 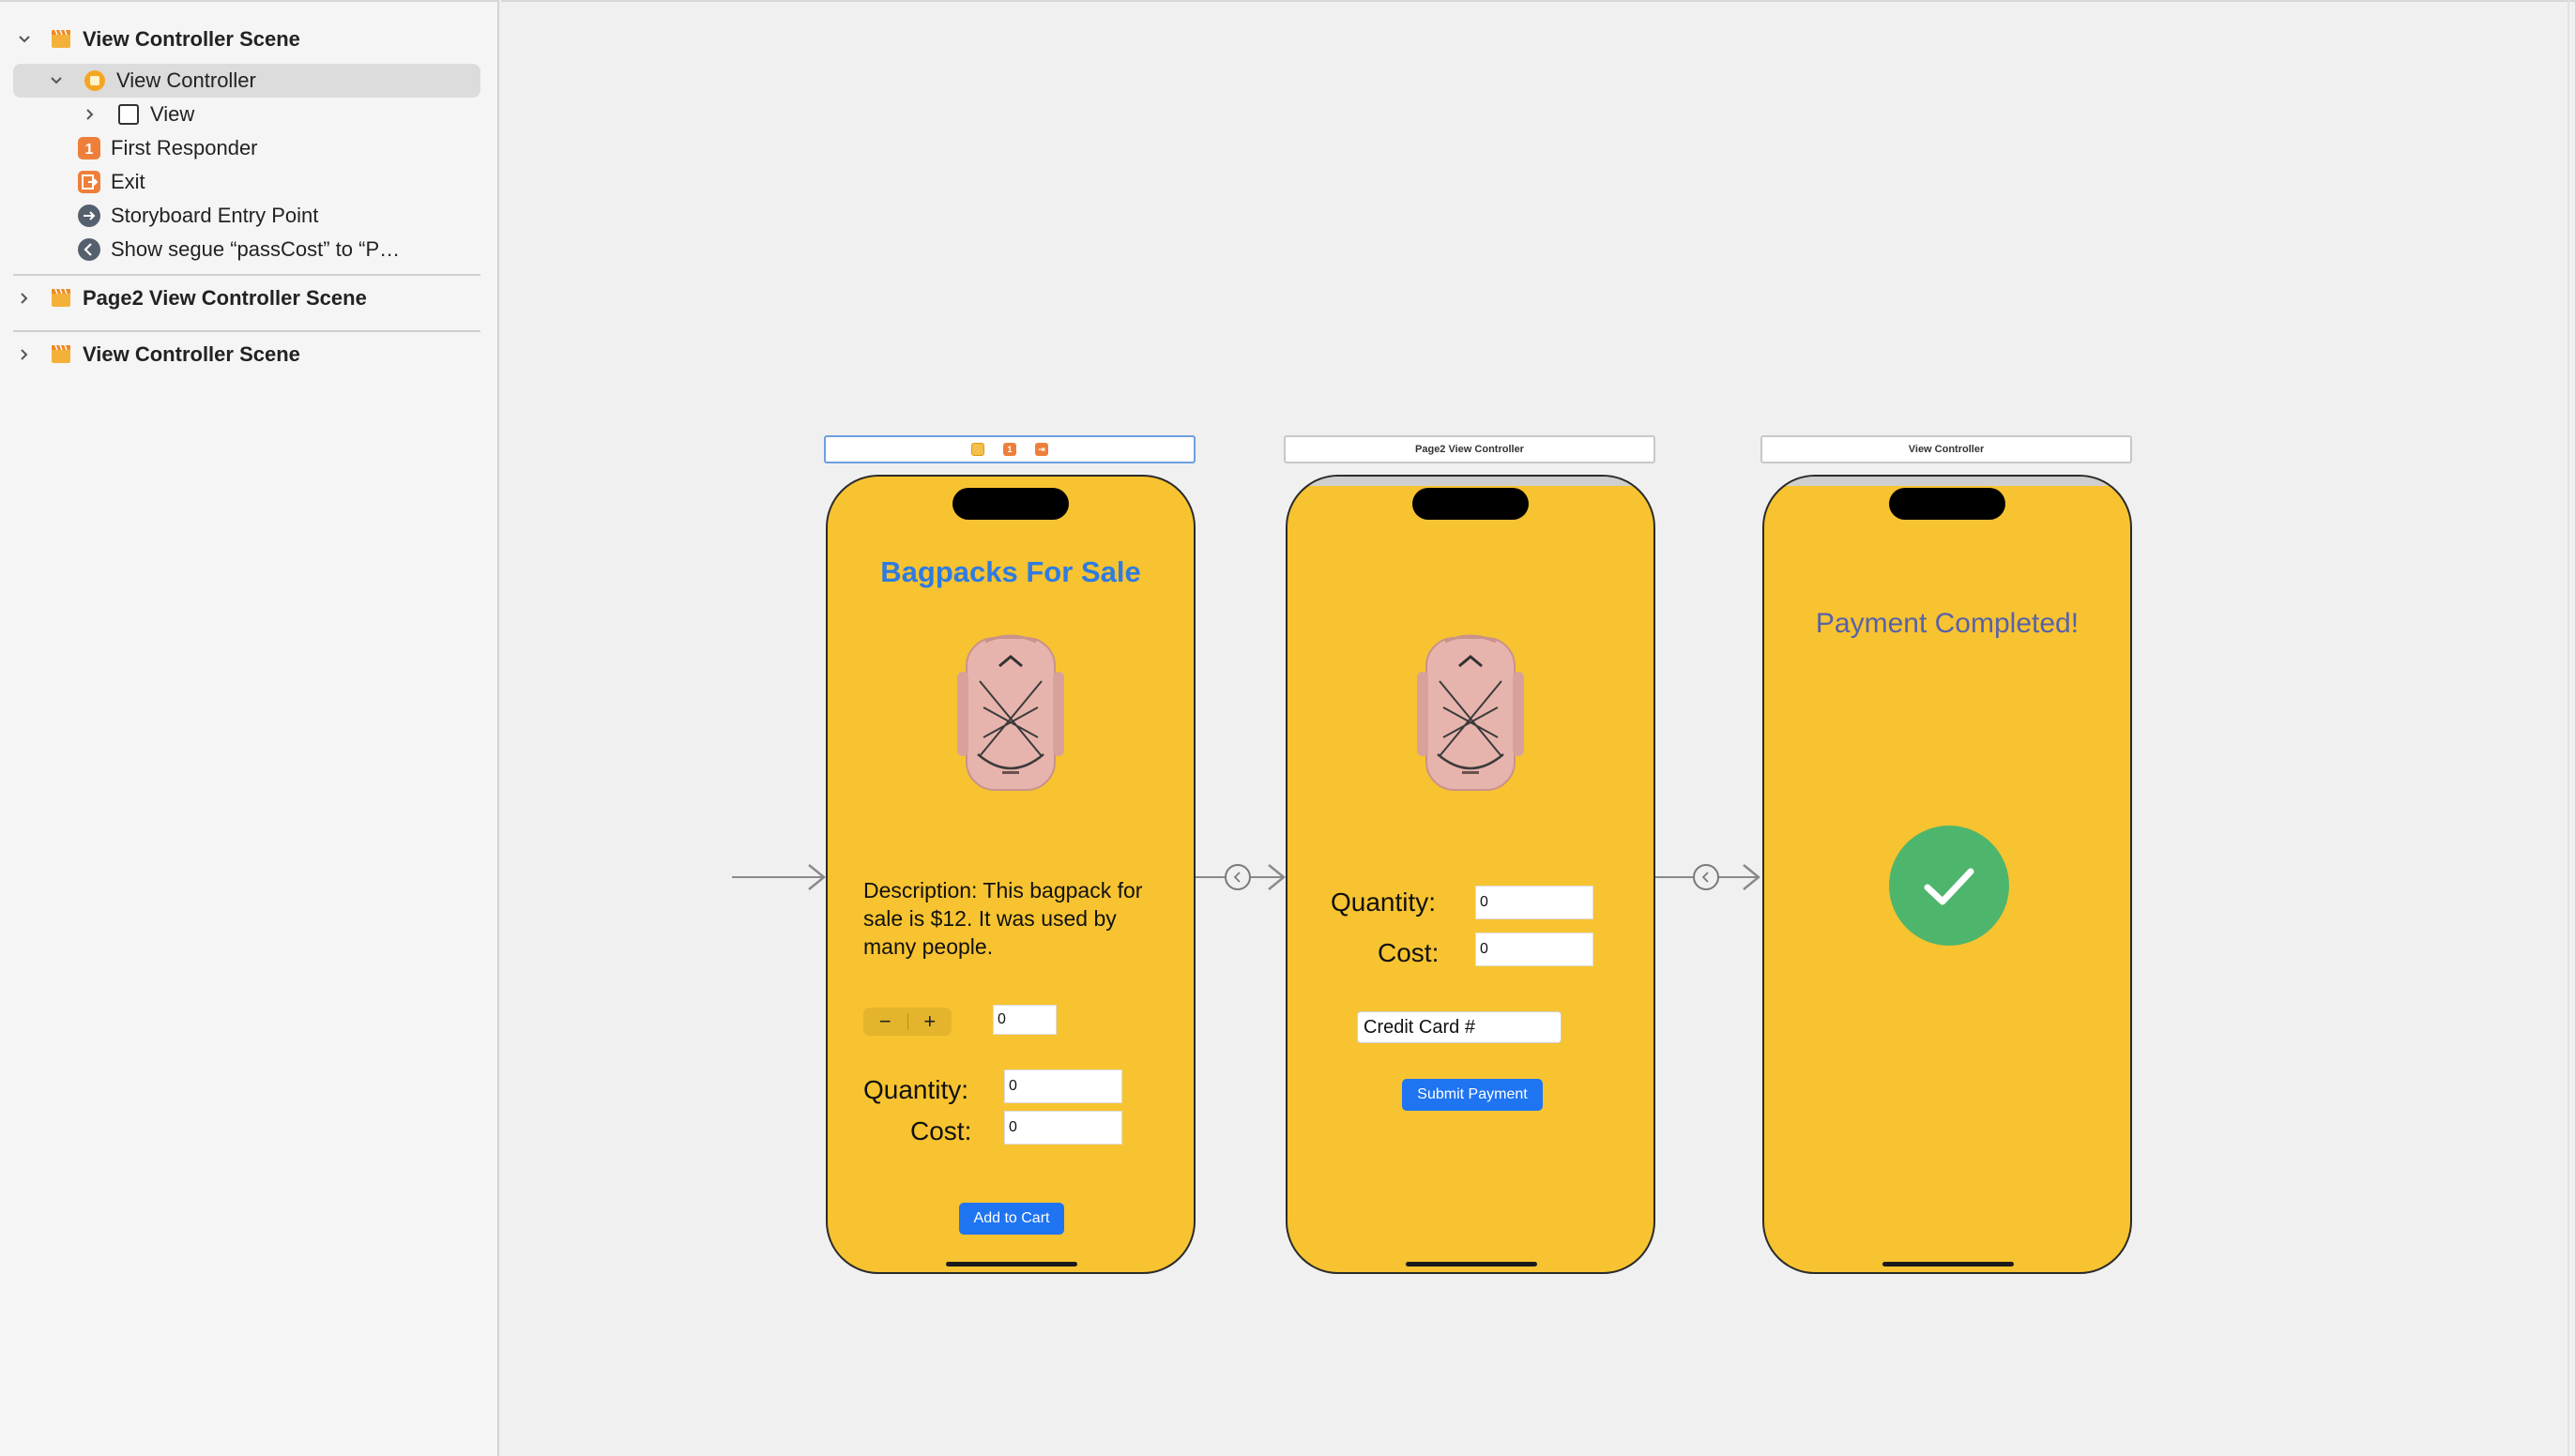 I want to click on scene-dock-view-controller-2: View Controller, so click(x=1946, y=449).